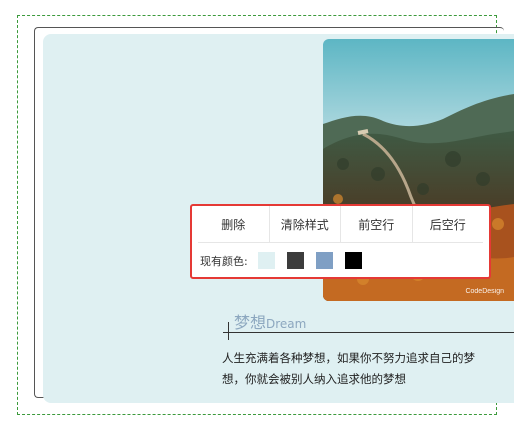 The width and height of the screenshot is (514, 435). Describe the element at coordinates (484, 291) in the screenshot. I see `photo-watermark: CodeDesign` at that location.